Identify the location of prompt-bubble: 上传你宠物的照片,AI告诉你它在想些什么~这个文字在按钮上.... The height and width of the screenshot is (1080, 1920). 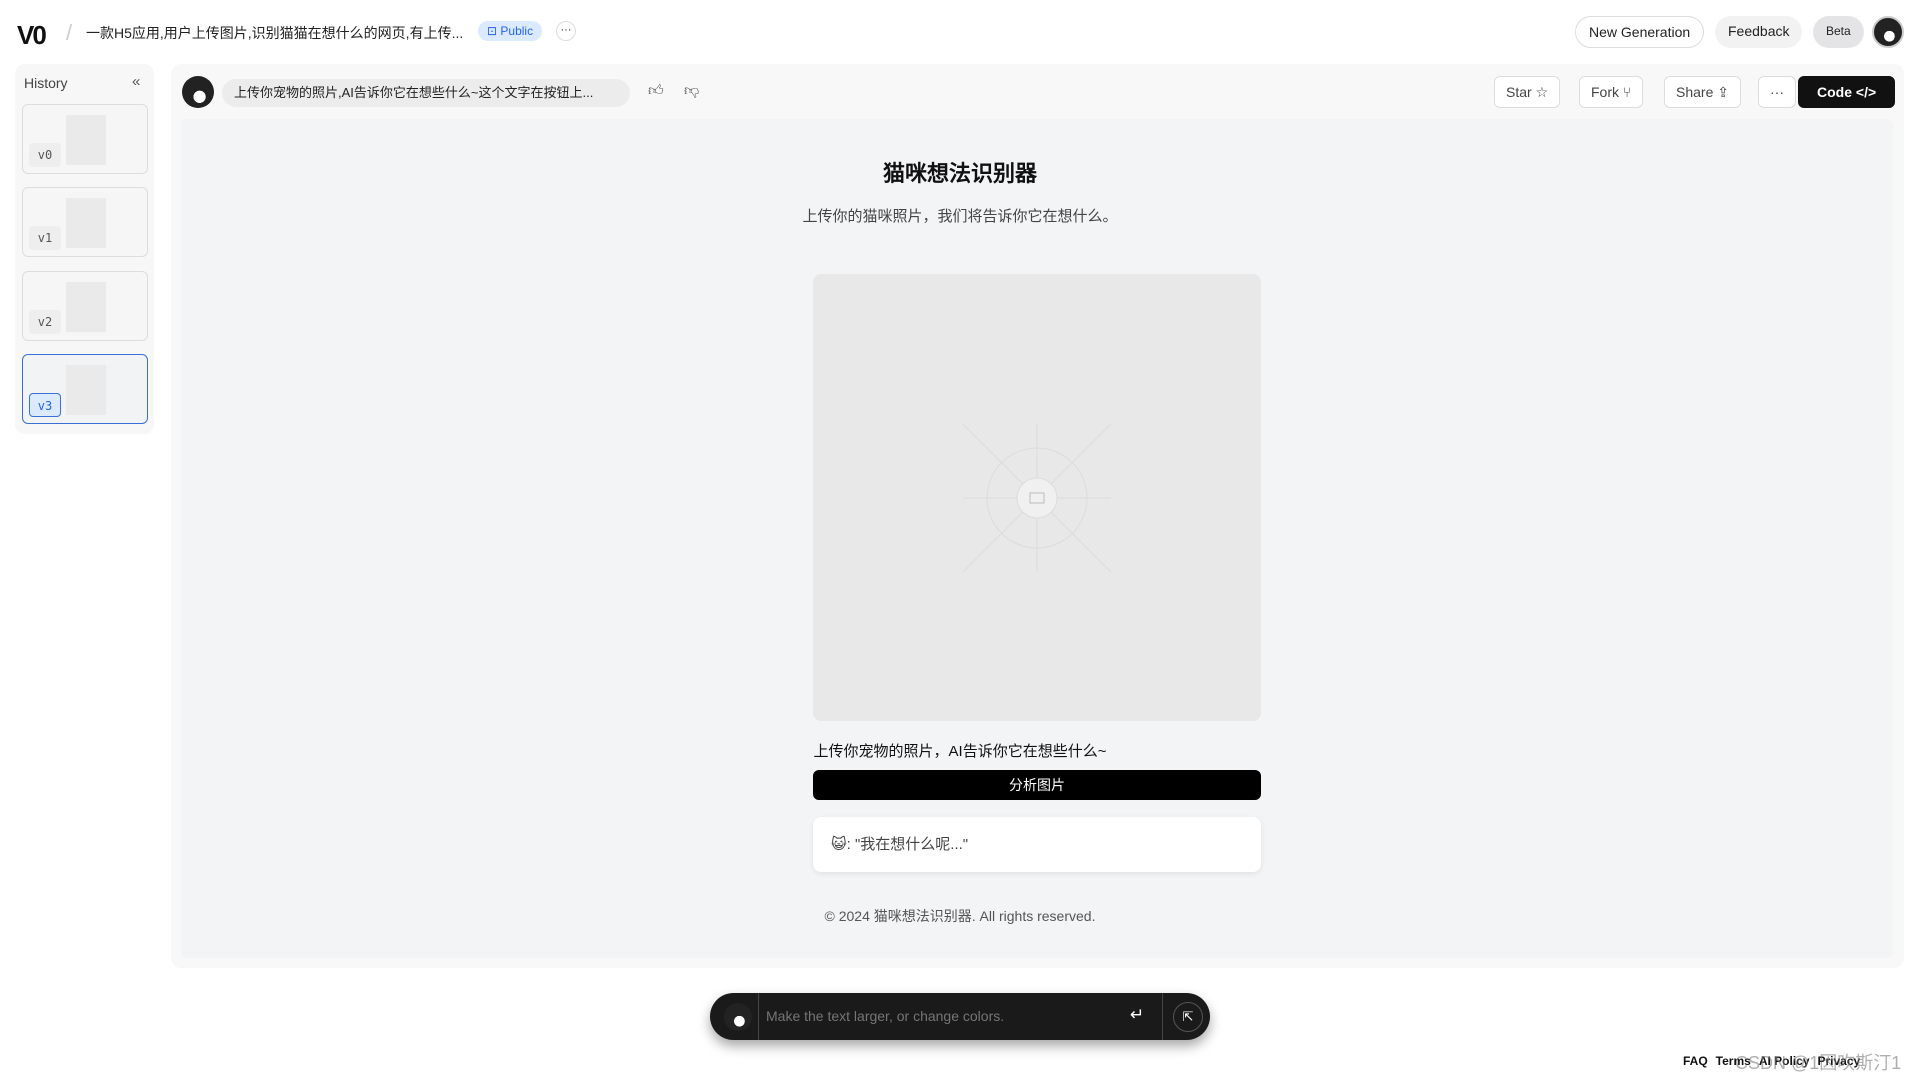
(426, 93).